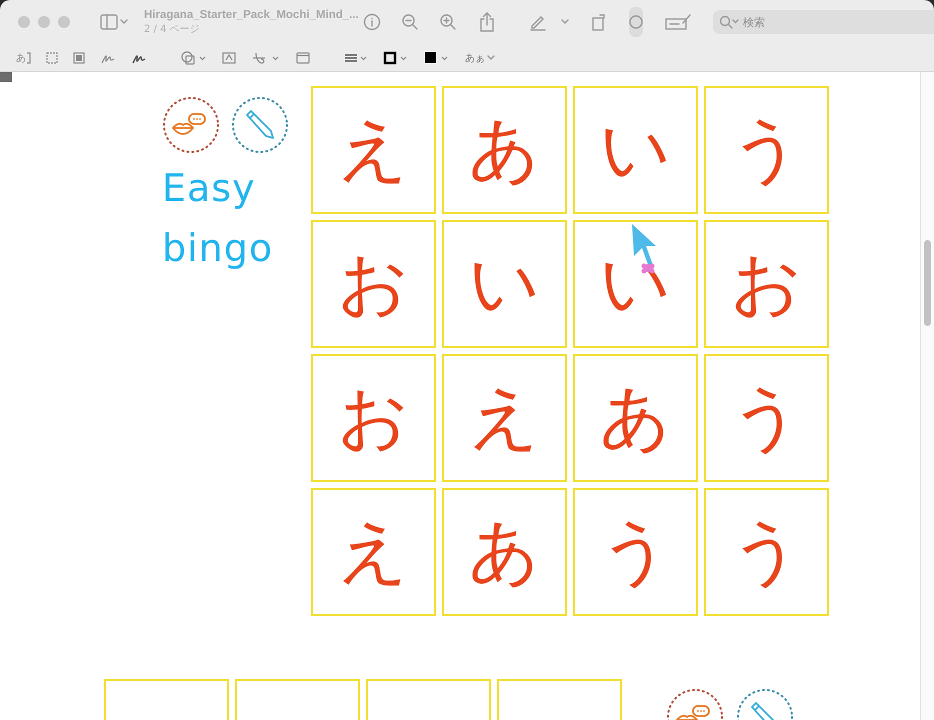 This screenshot has height=720, width=934. Describe the element at coordinates (23, 57) in the screenshot. I see `text-select-button: あ` at that location.